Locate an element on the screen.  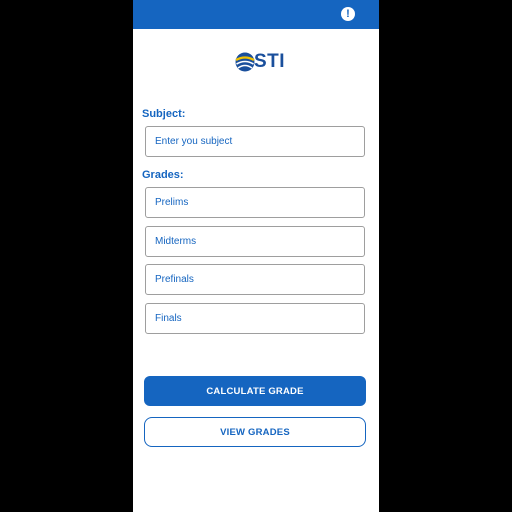
midterms-input is located at coordinates (255, 241).